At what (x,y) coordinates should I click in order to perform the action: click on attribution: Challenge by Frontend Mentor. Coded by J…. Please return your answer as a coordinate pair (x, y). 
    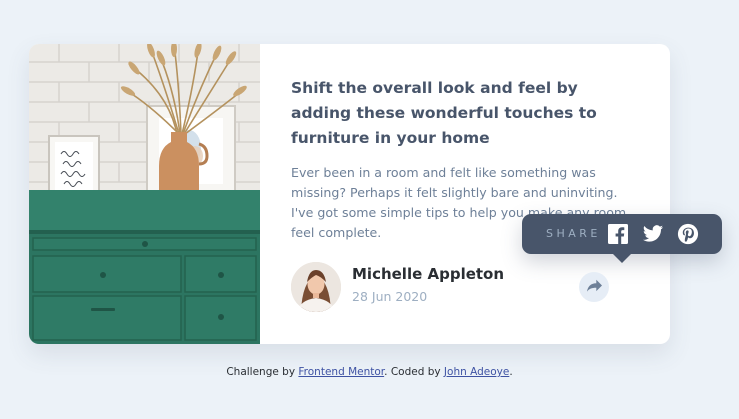
    Looking at the image, I should click on (369, 372).